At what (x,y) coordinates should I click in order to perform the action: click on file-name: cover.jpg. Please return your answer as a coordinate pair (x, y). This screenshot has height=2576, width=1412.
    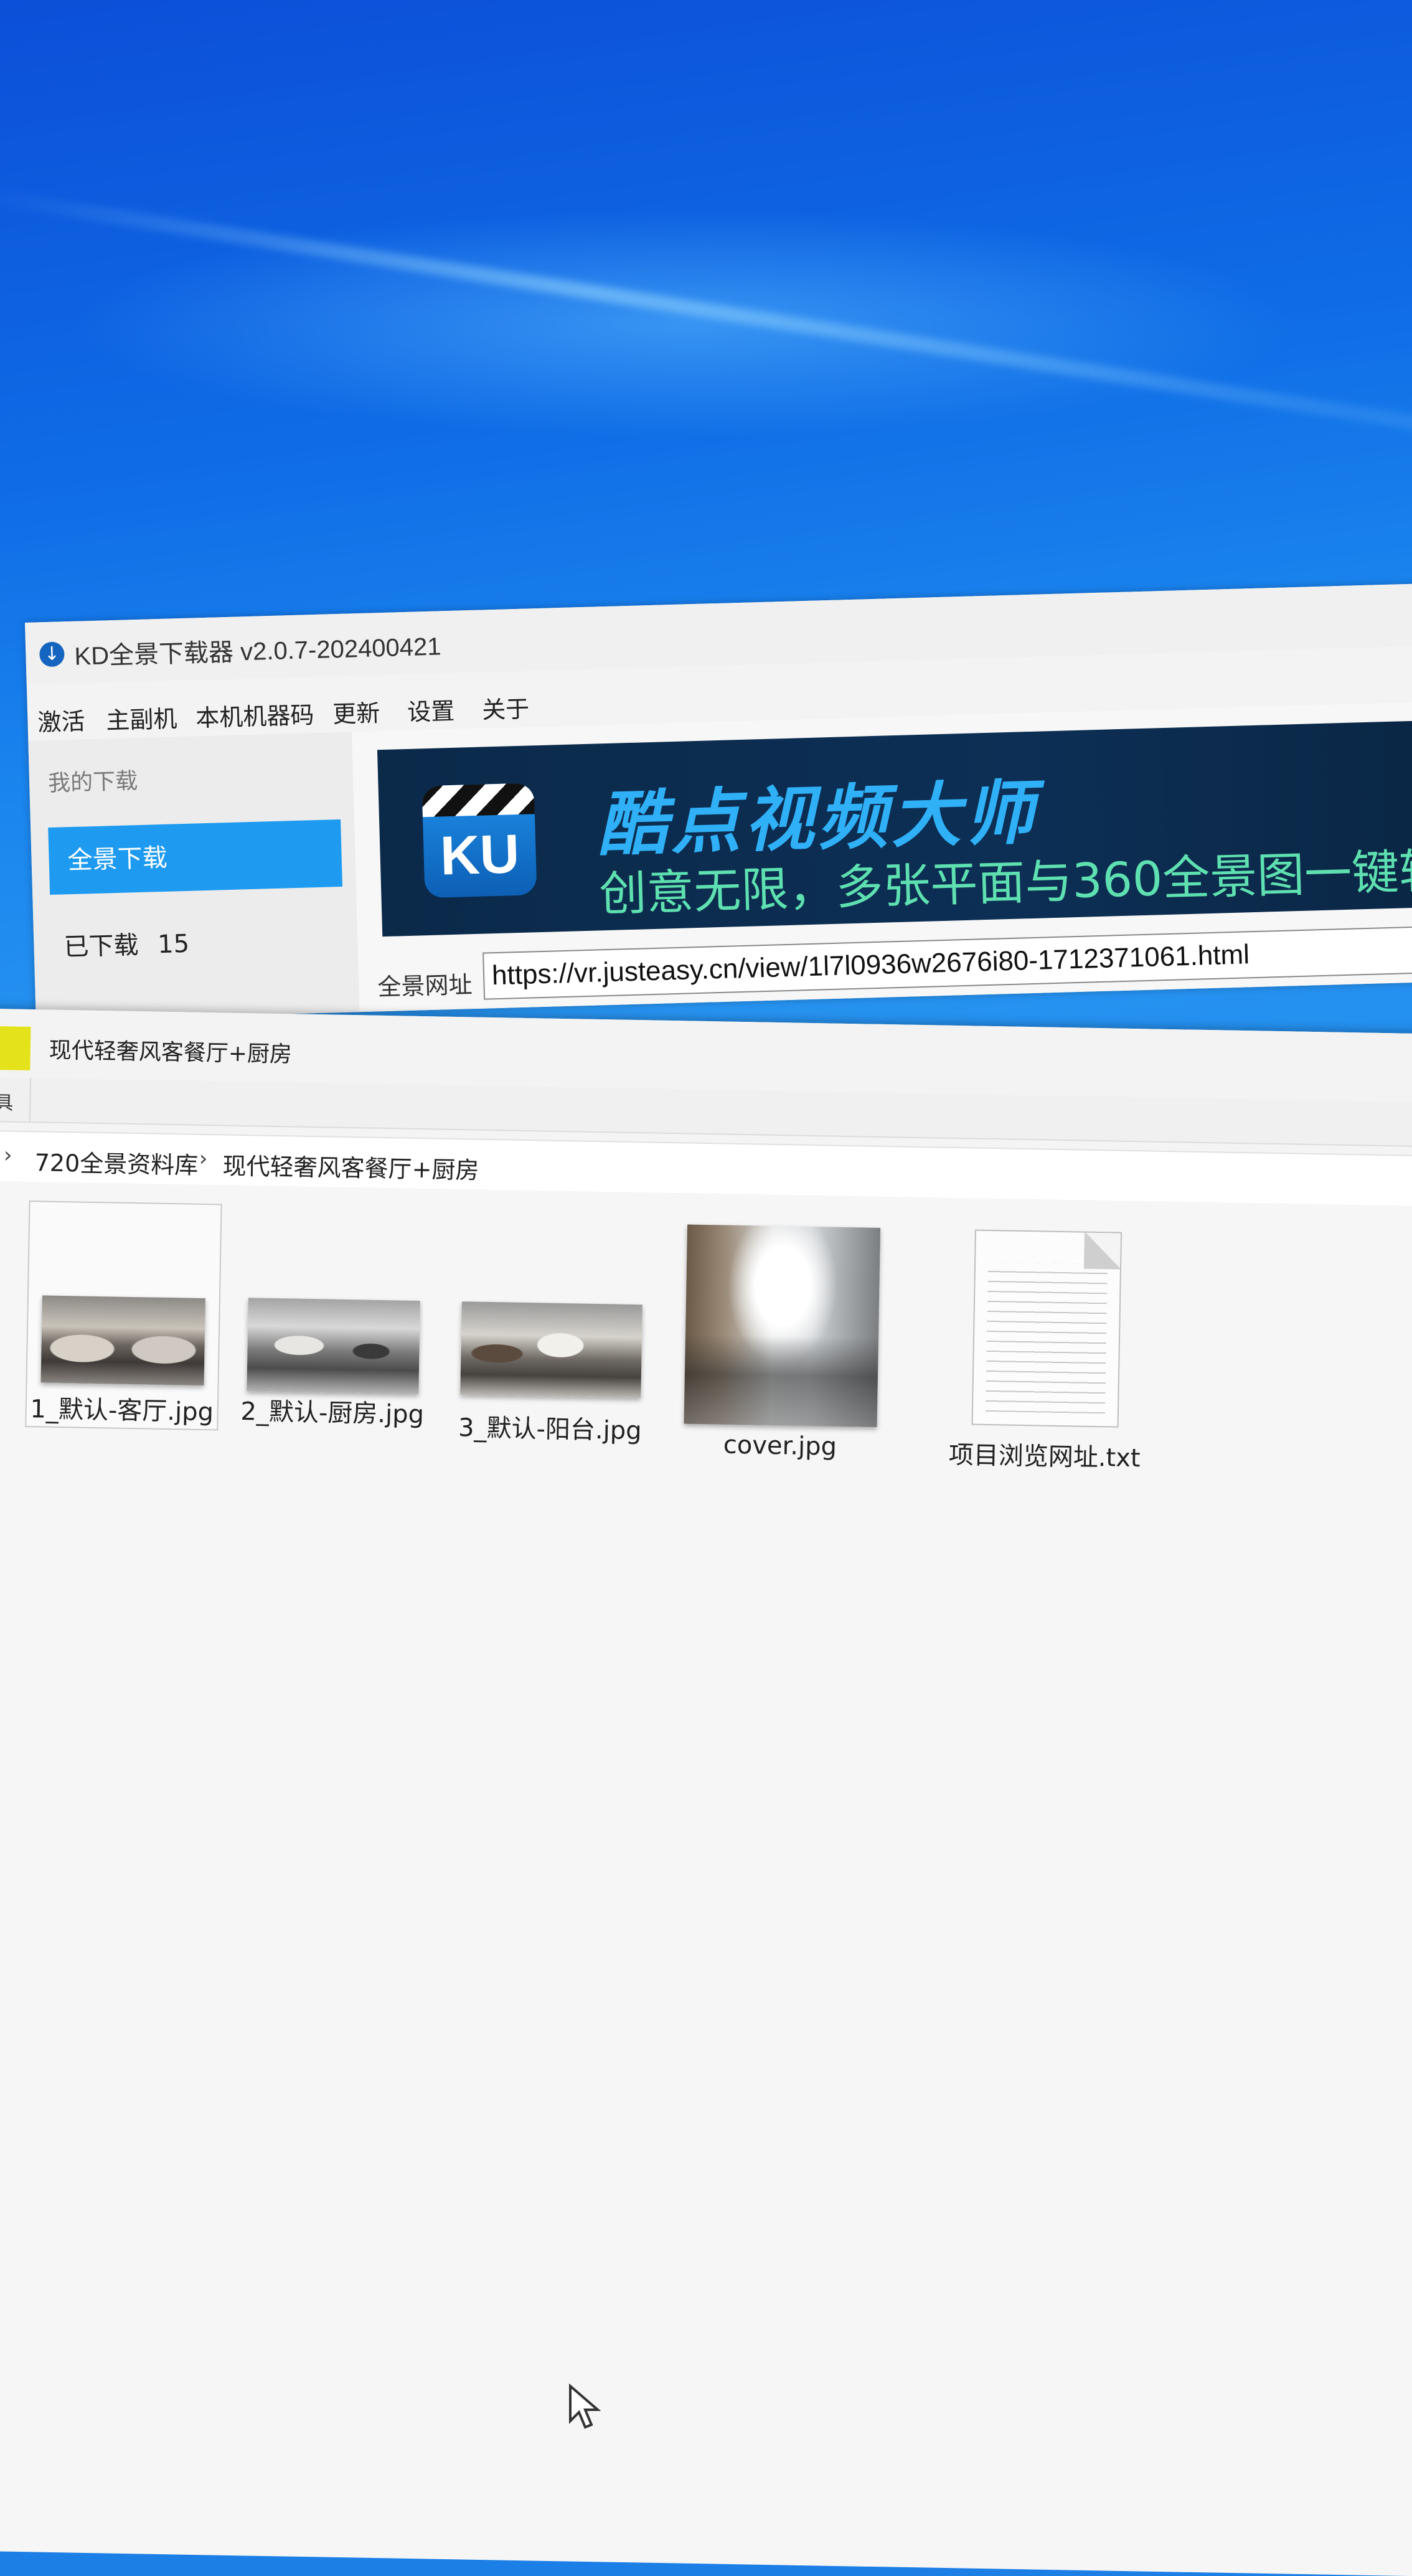
    Looking at the image, I should click on (780, 1445).